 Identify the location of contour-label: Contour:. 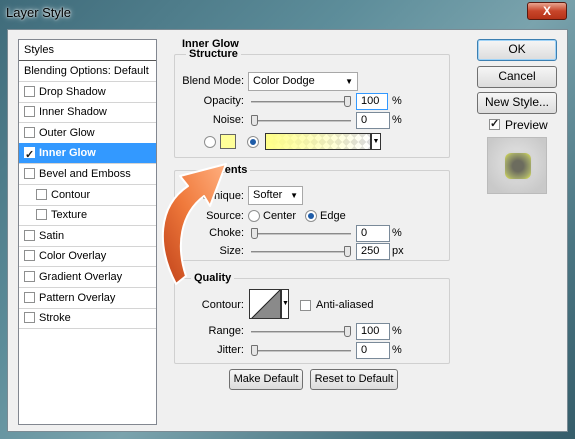
(222, 305).